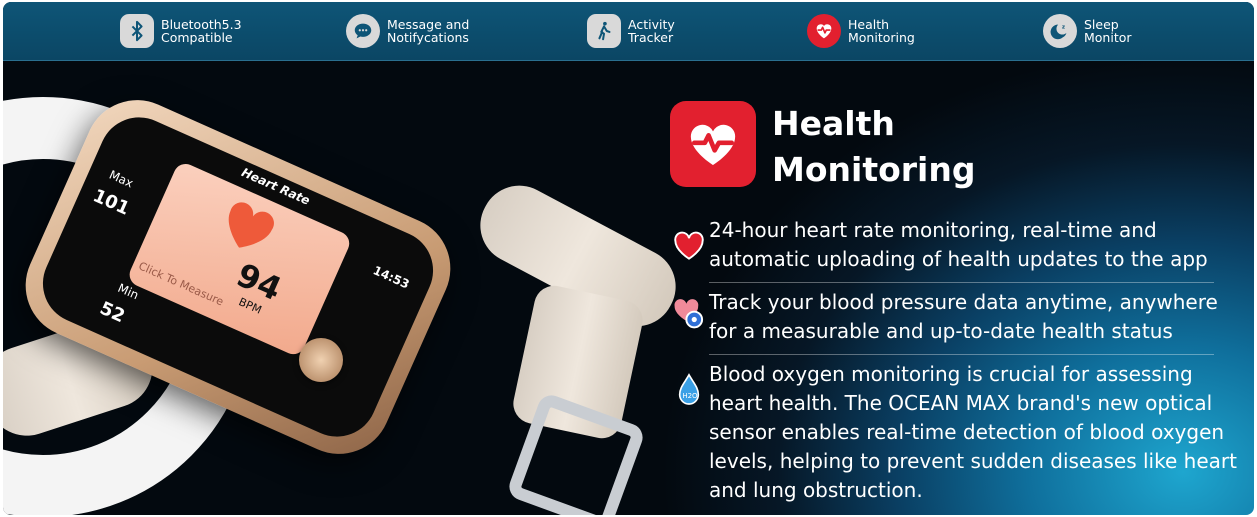 This screenshot has width=1257, height=517. Describe the element at coordinates (881, 31) in the screenshot. I see `feature-label: Health Monitoring` at that location.